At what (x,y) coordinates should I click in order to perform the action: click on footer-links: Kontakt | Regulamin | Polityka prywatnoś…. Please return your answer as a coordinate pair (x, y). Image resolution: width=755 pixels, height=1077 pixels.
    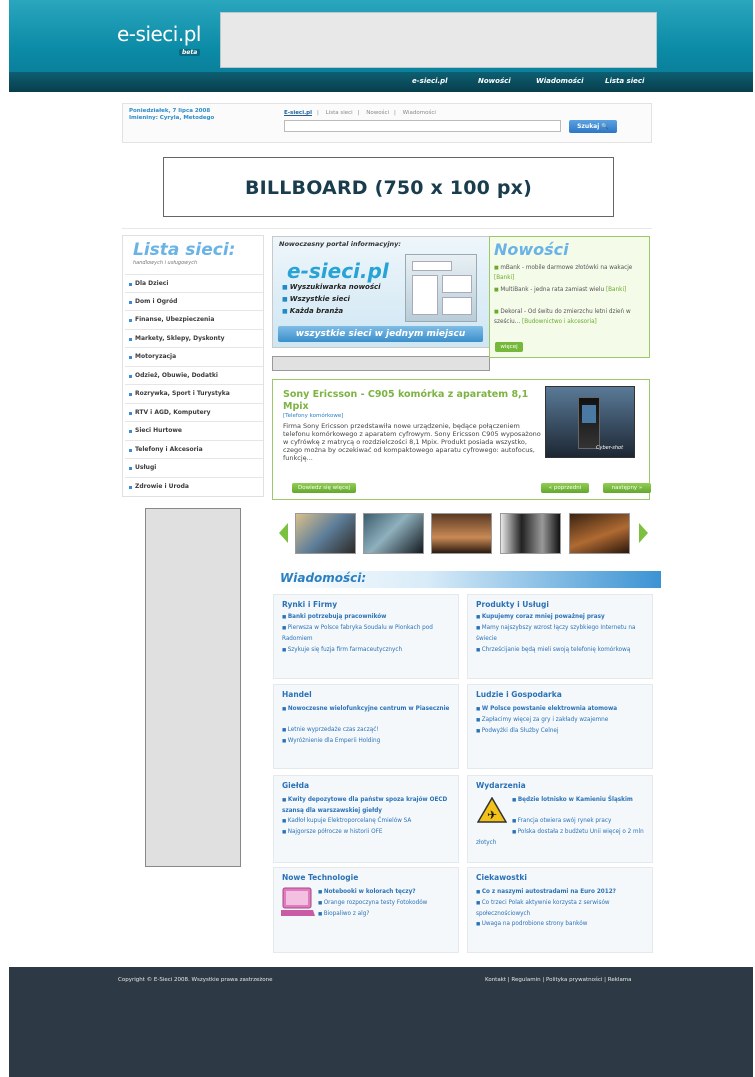
    Looking at the image, I should click on (558, 980).